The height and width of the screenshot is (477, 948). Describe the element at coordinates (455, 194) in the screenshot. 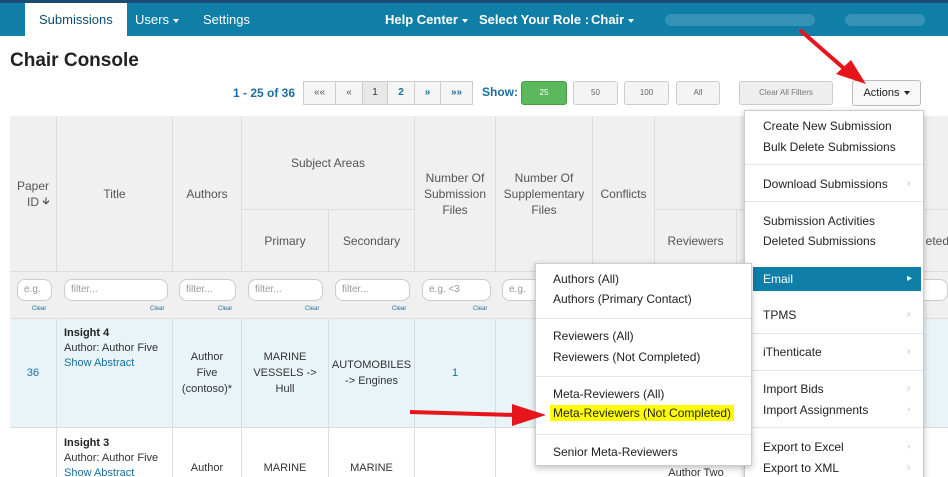

I see `header-num-submission-files: Number Of Submission Files` at that location.